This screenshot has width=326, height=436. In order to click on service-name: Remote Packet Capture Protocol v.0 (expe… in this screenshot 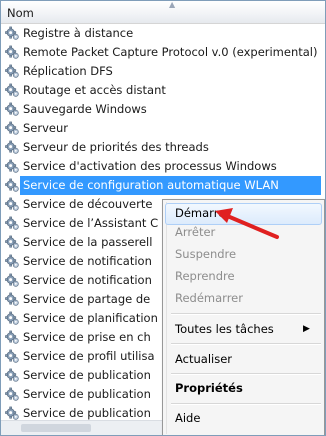, I will do `click(170, 52)`.